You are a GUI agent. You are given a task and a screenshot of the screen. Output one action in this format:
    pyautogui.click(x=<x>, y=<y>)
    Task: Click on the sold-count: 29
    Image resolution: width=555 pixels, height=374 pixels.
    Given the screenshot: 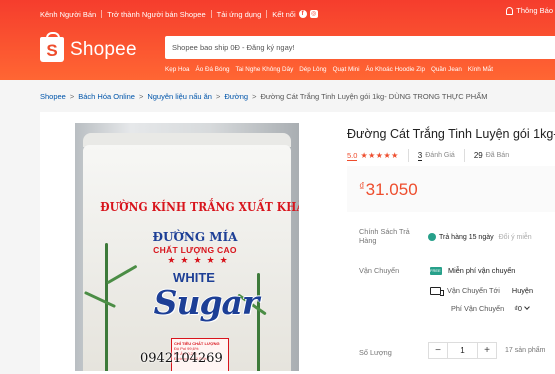 What is the action you would take?
    pyautogui.click(x=478, y=155)
    